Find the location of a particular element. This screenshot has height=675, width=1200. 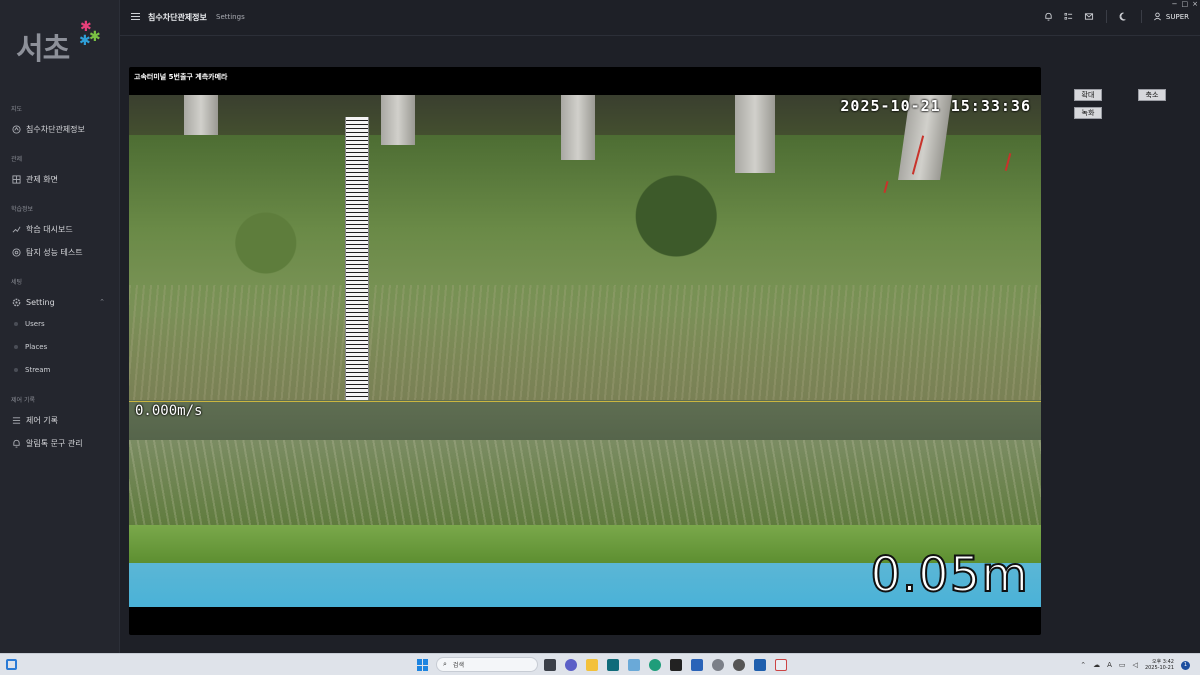

osd-timestamp: 2025-10-21 15:33:36 is located at coordinates (935, 106).